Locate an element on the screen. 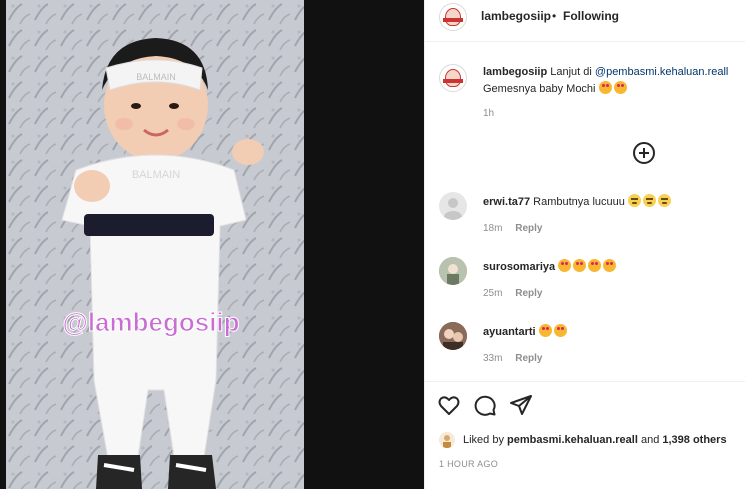 The height and width of the screenshot is (489, 745). comment-text: erwi.ta77 Rambutnya lucuuu is located at coordinates (578, 201).